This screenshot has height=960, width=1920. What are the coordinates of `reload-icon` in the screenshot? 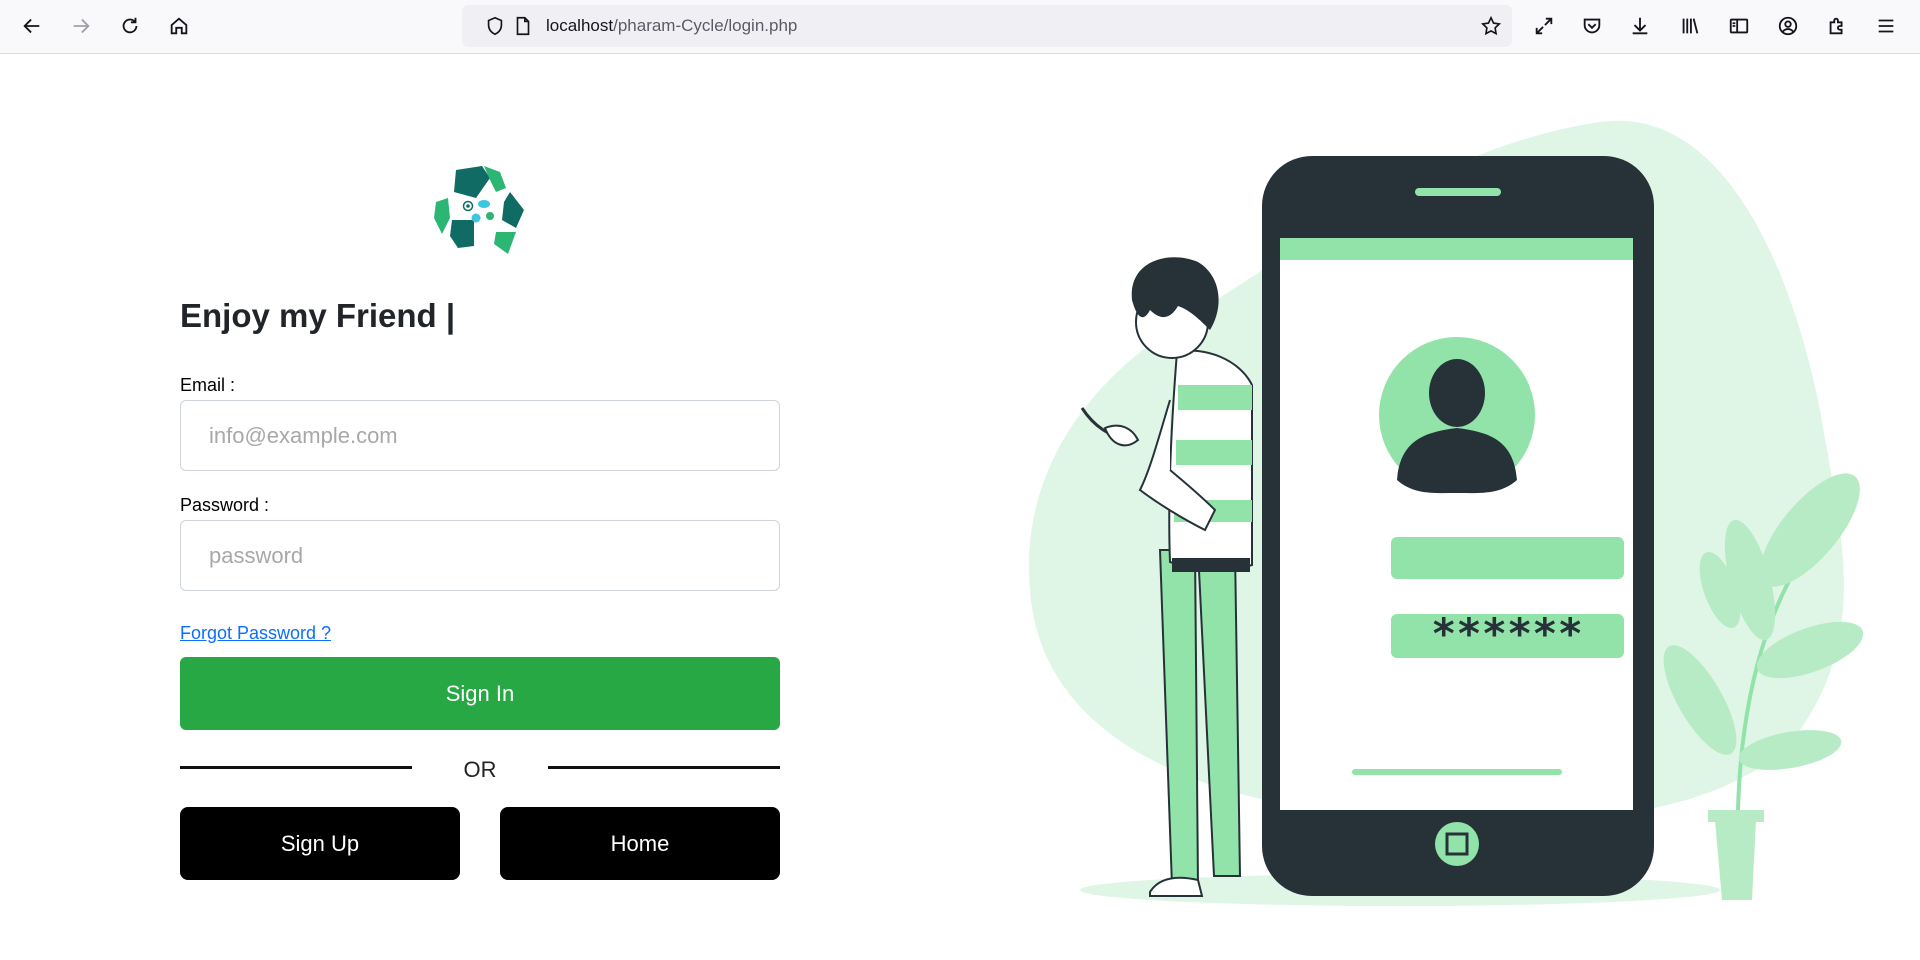 It's located at (130, 26).